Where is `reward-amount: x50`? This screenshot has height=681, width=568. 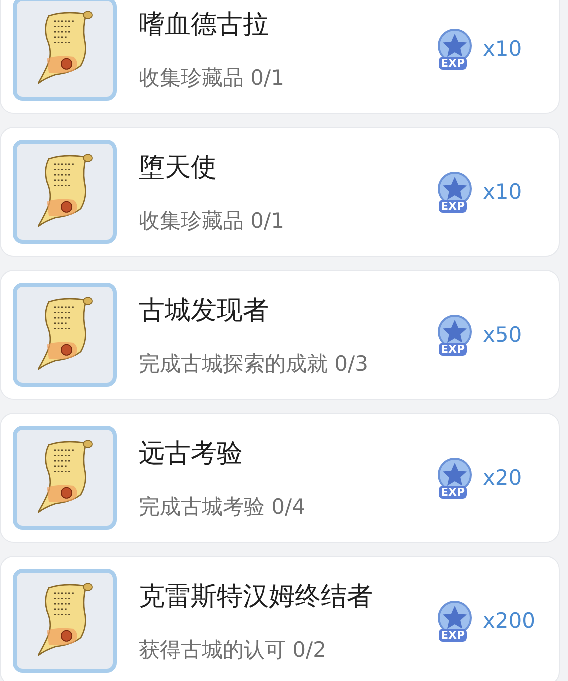
reward-amount: x50 is located at coordinates (502, 335).